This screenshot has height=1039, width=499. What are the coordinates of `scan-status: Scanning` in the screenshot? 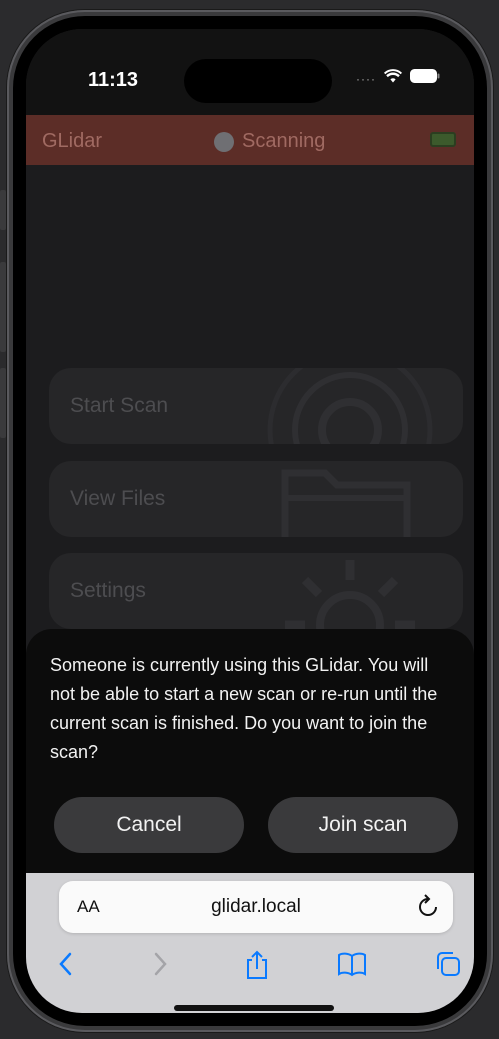 It's located at (269, 141).